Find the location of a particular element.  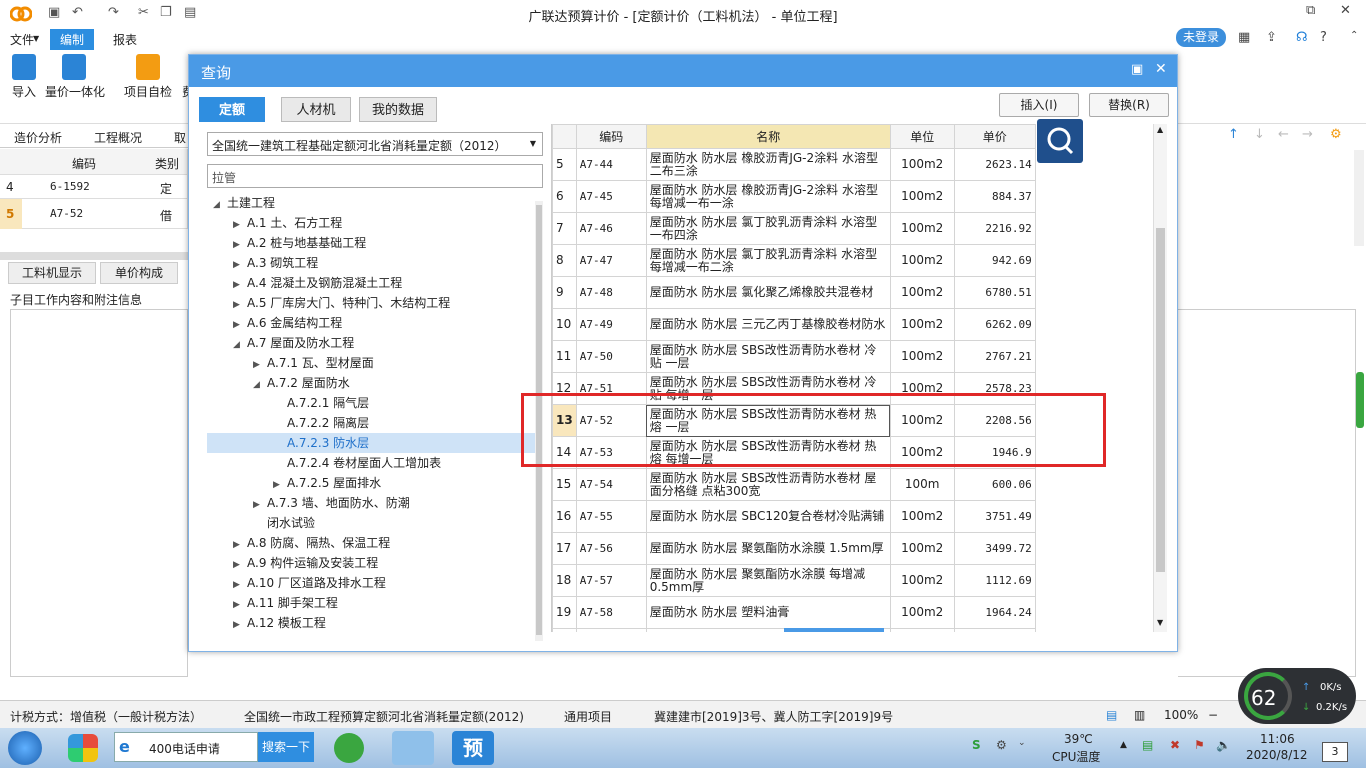

replace-button: 替换(R) is located at coordinates (1129, 105).